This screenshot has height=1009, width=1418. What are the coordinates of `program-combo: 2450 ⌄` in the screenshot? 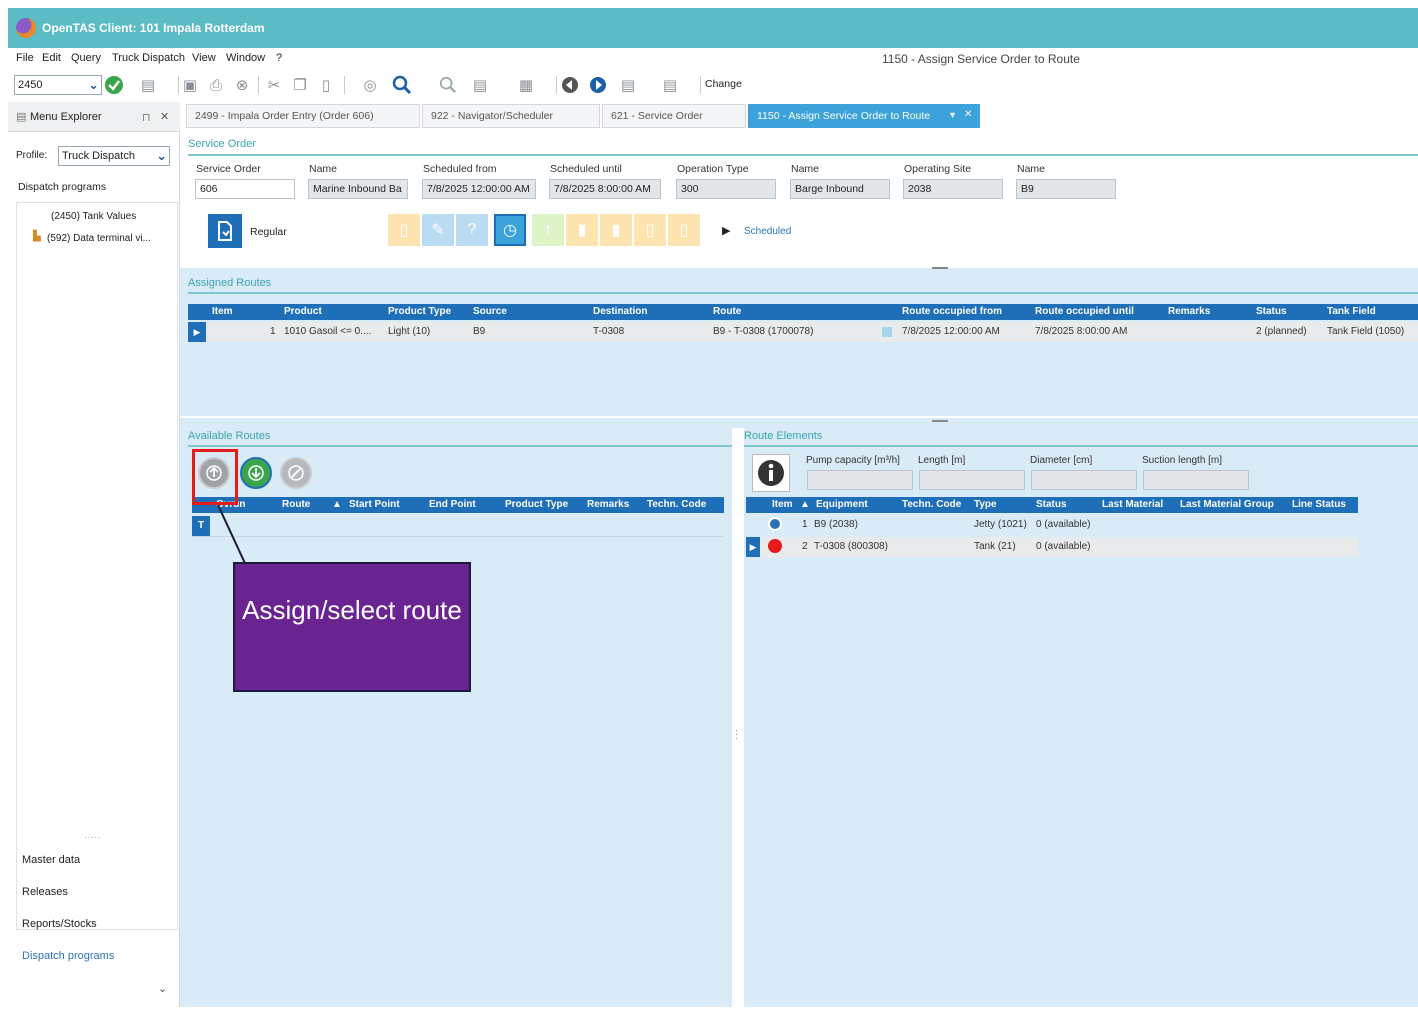 It's located at (58, 85).